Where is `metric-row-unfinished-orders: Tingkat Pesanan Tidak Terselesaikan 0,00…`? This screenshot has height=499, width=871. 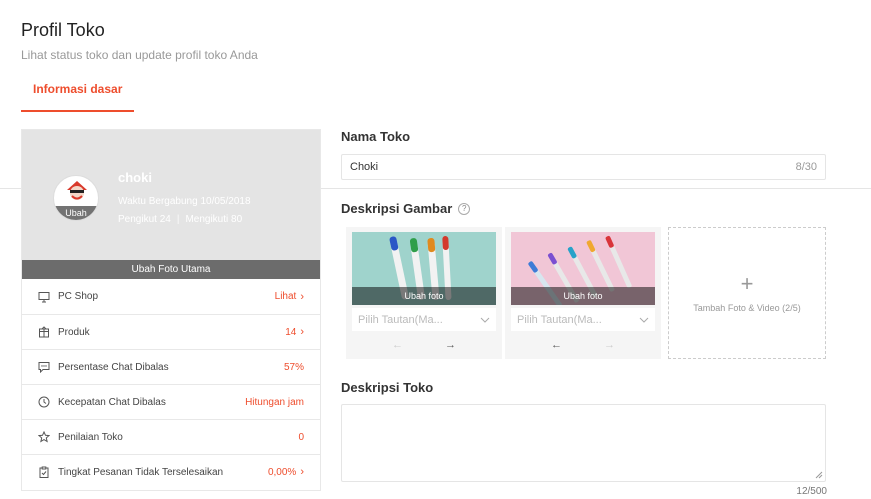 metric-row-unfinished-orders: Tingkat Pesanan Tidak Terselesaikan 0,00… is located at coordinates (171, 471).